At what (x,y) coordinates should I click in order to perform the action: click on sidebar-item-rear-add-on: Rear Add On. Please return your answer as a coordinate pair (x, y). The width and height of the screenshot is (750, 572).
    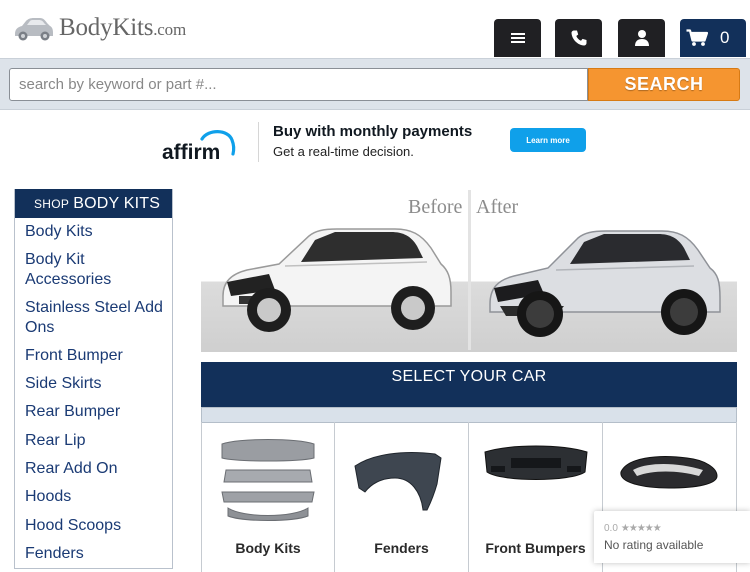
    Looking at the image, I should click on (98, 469).